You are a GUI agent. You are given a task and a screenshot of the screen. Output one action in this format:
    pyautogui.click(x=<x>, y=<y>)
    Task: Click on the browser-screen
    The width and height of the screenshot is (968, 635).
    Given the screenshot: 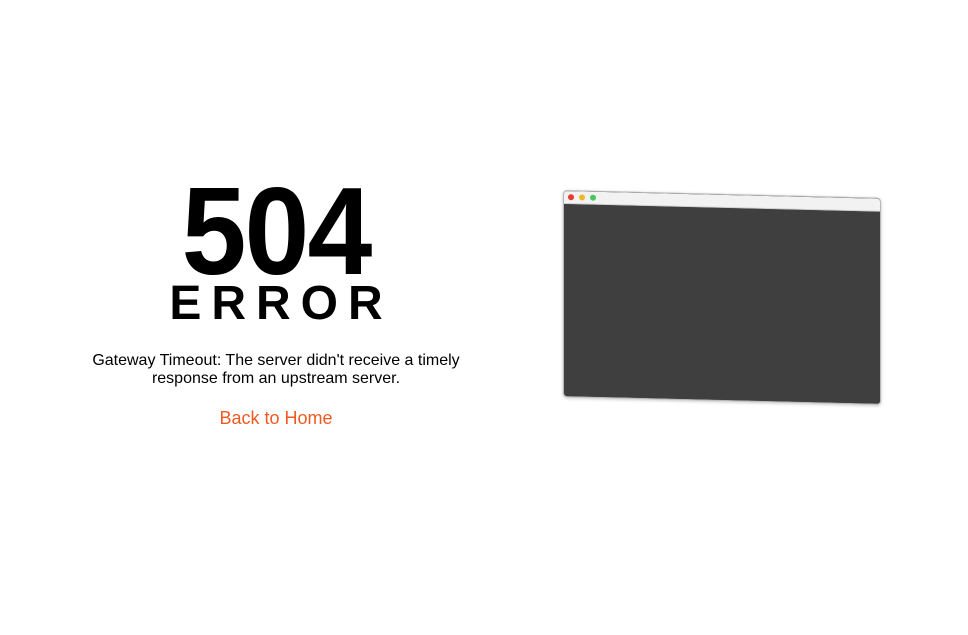 What is the action you would take?
    pyautogui.click(x=722, y=304)
    